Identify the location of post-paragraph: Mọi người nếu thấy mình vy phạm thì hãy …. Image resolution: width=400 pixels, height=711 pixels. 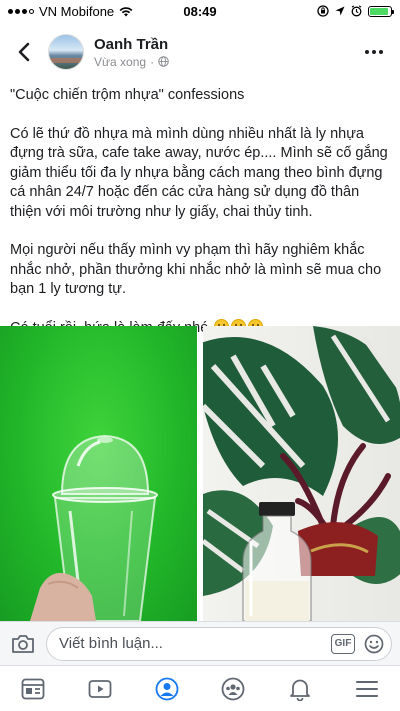
(196, 269).